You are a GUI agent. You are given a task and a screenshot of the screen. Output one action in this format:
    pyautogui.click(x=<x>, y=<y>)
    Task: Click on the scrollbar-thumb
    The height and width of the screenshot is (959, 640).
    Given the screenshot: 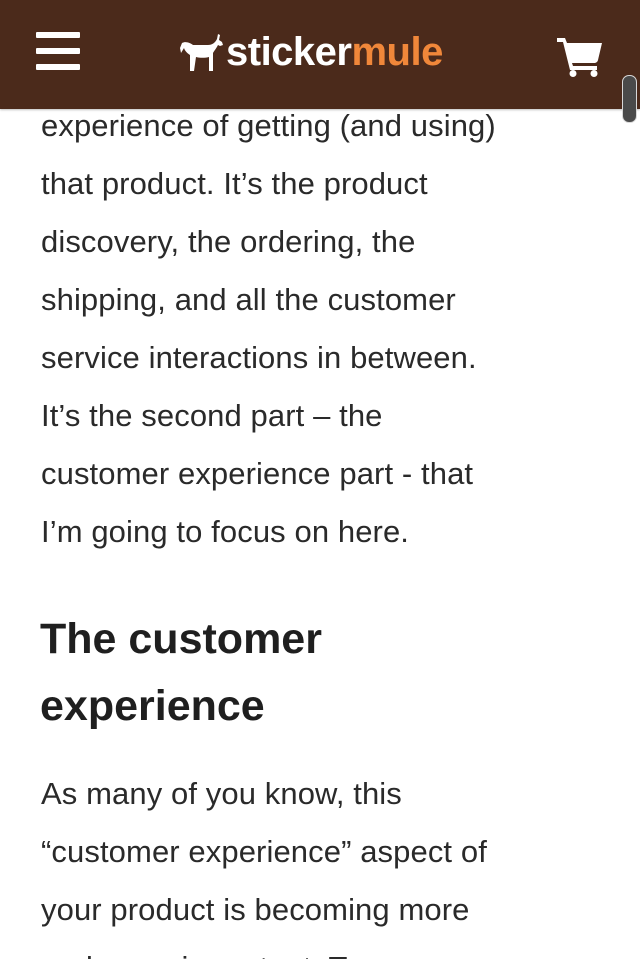 What is the action you would take?
    pyautogui.click(x=629, y=99)
    